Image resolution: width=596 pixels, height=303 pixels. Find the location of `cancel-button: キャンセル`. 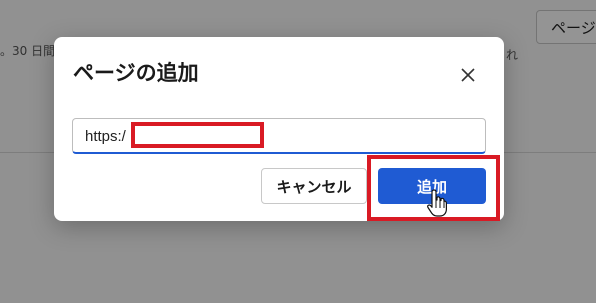

cancel-button: キャンセル is located at coordinates (314, 186).